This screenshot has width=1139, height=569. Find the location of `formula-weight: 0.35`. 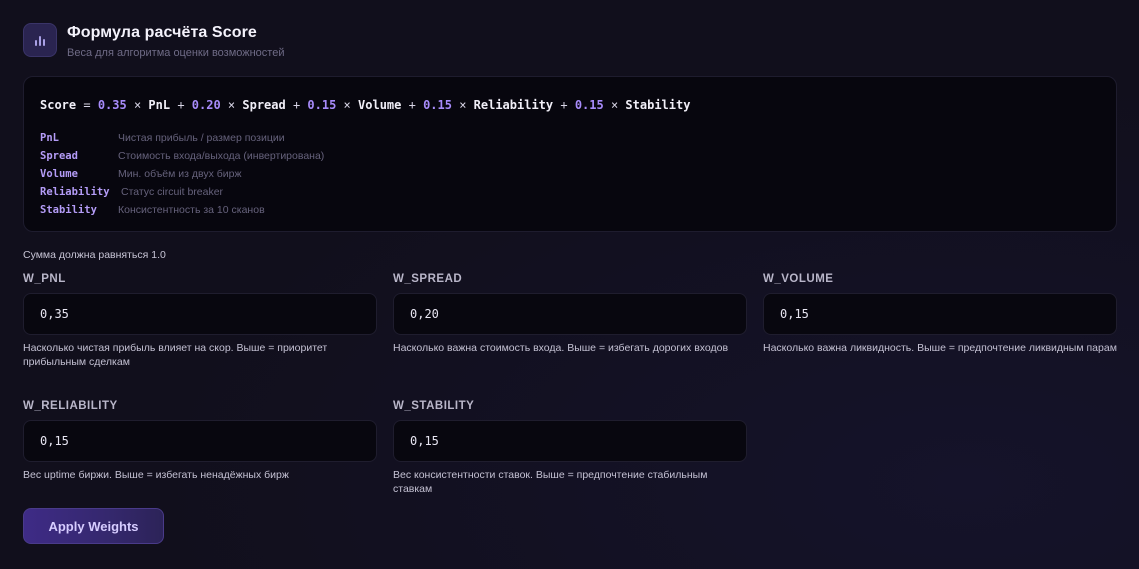

formula-weight: 0.35 is located at coordinates (112, 105).